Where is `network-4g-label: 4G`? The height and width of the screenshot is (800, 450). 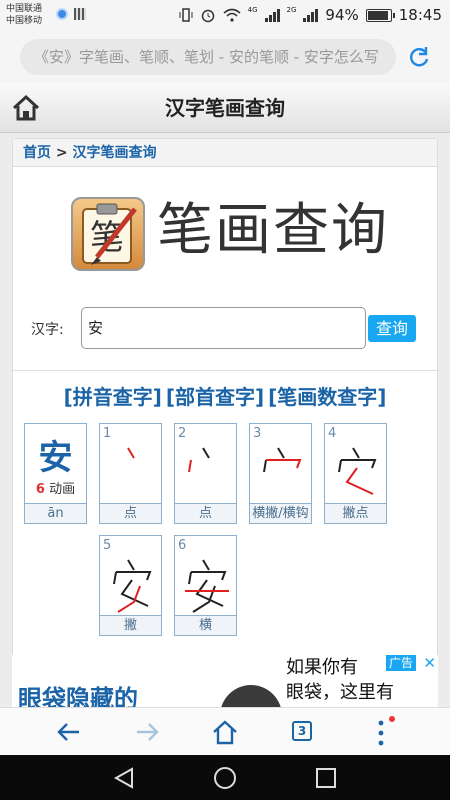
network-4g-label: 4G is located at coordinates (252, 10).